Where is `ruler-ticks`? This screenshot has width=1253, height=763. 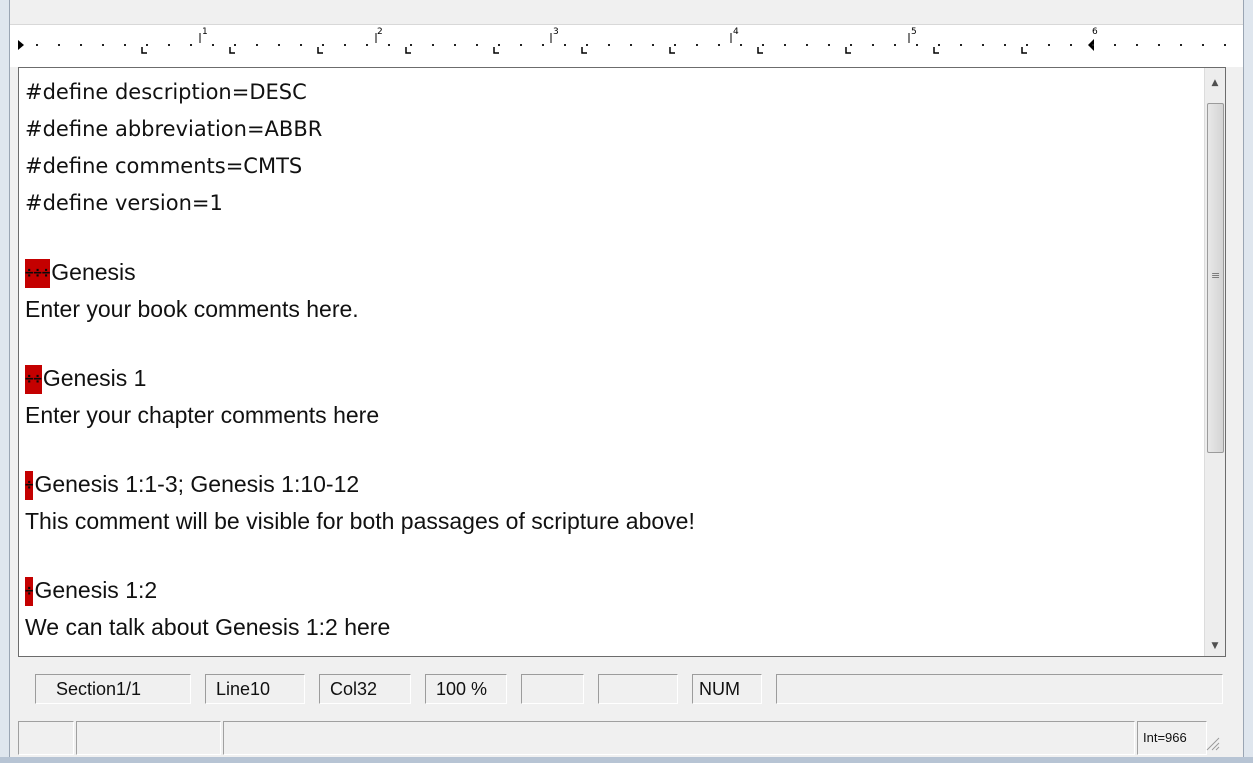
ruler-ticks is located at coordinates (622, 43).